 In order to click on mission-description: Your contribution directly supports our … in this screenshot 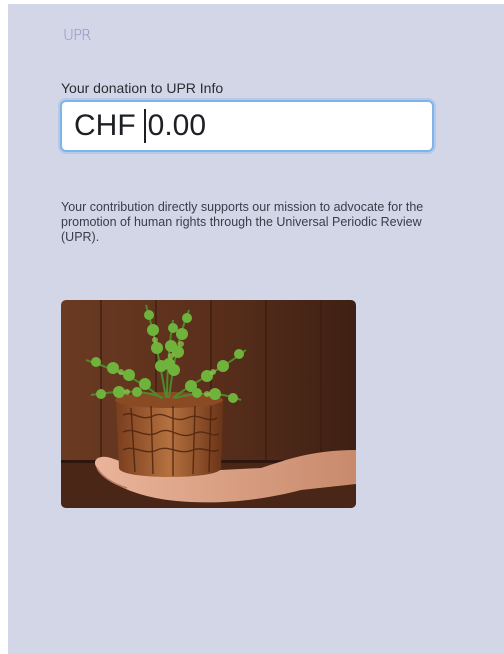, I will do `click(242, 222)`.